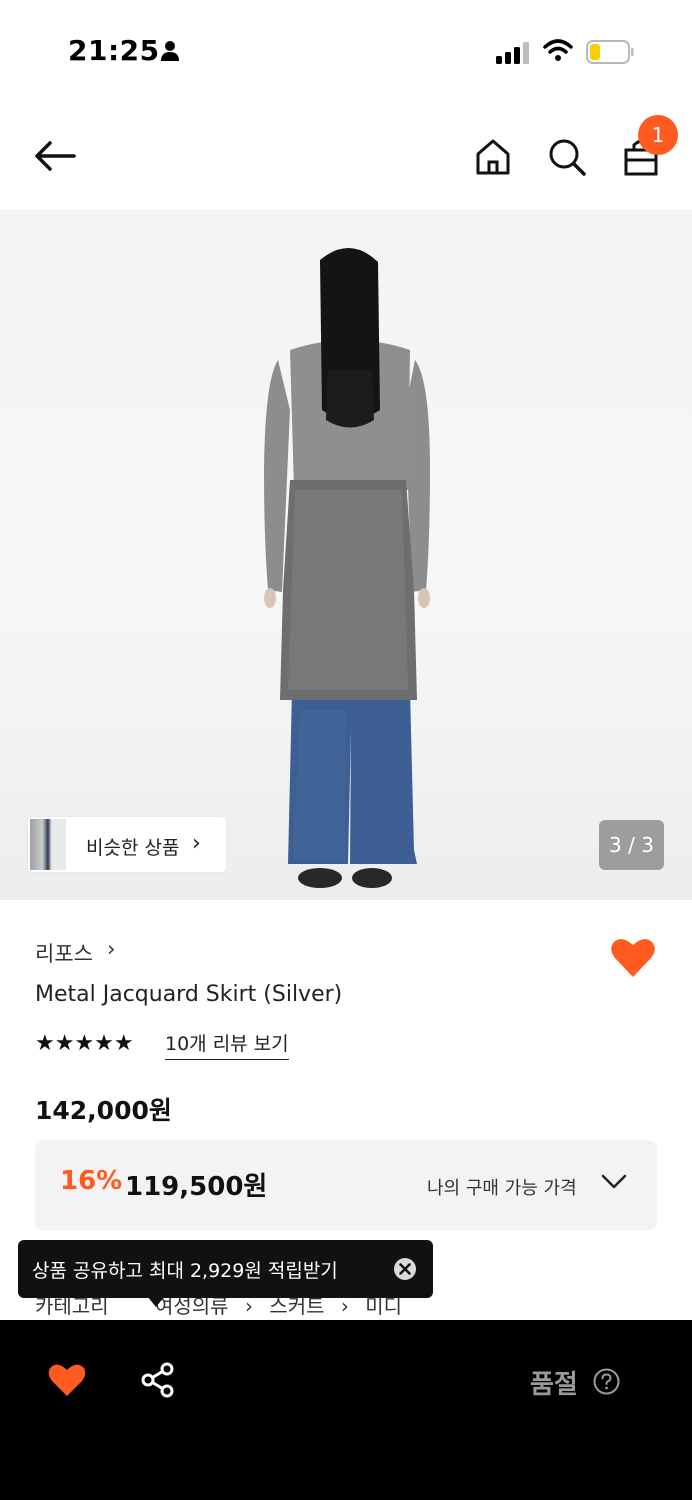 Image resolution: width=692 pixels, height=1500 pixels. I want to click on cart-count-badge: 1, so click(658, 135).